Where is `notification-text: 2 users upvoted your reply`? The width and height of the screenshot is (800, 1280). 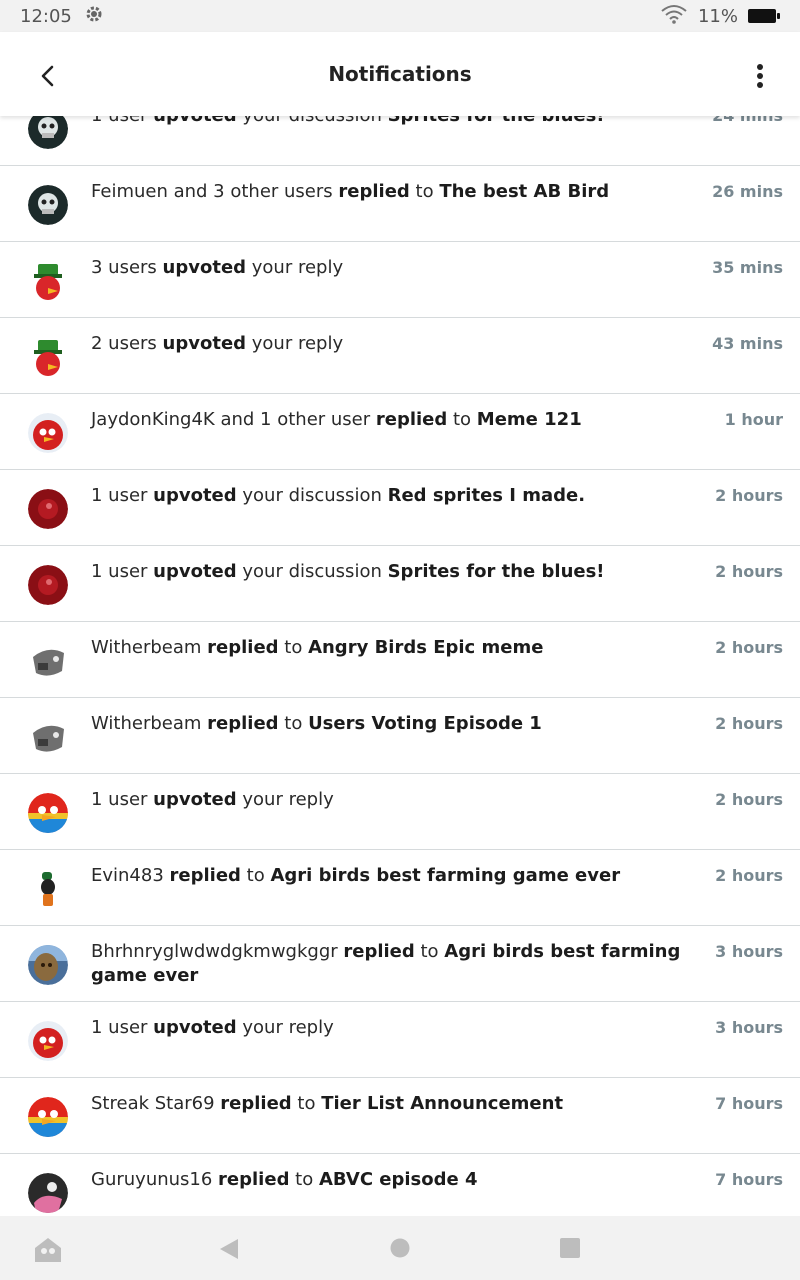 notification-text: 2 users upvoted your reply is located at coordinates (398, 344).